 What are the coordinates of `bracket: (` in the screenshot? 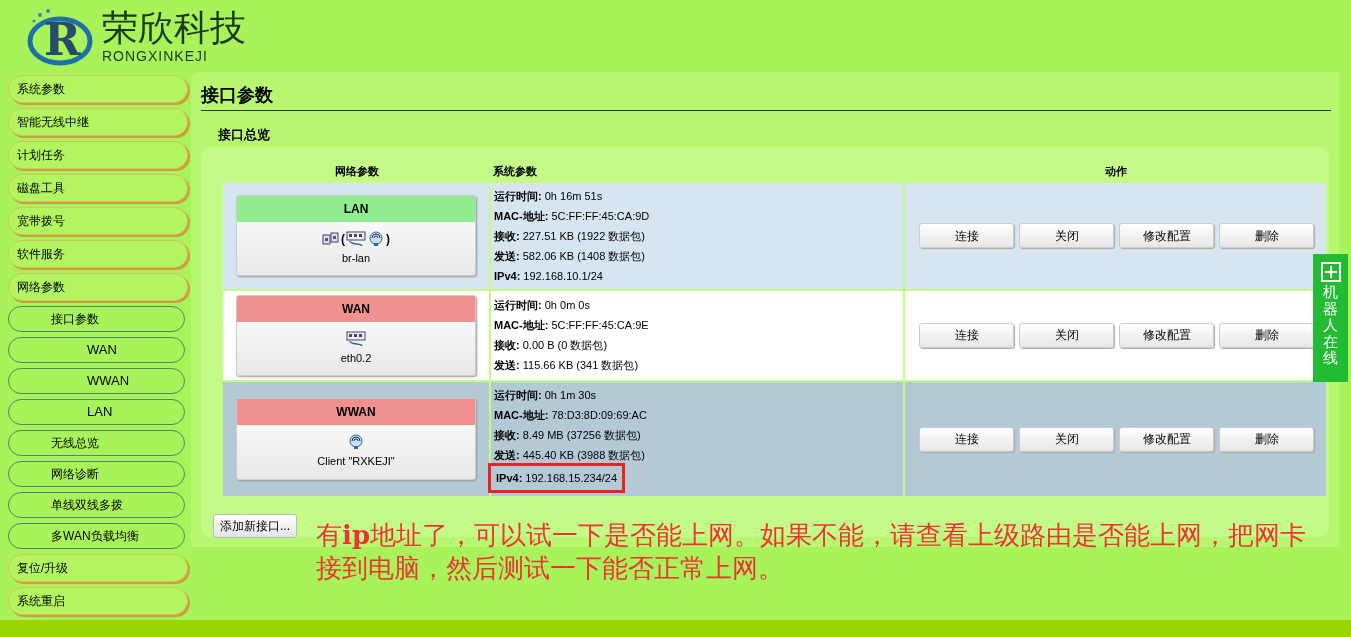 It's located at (343, 239).